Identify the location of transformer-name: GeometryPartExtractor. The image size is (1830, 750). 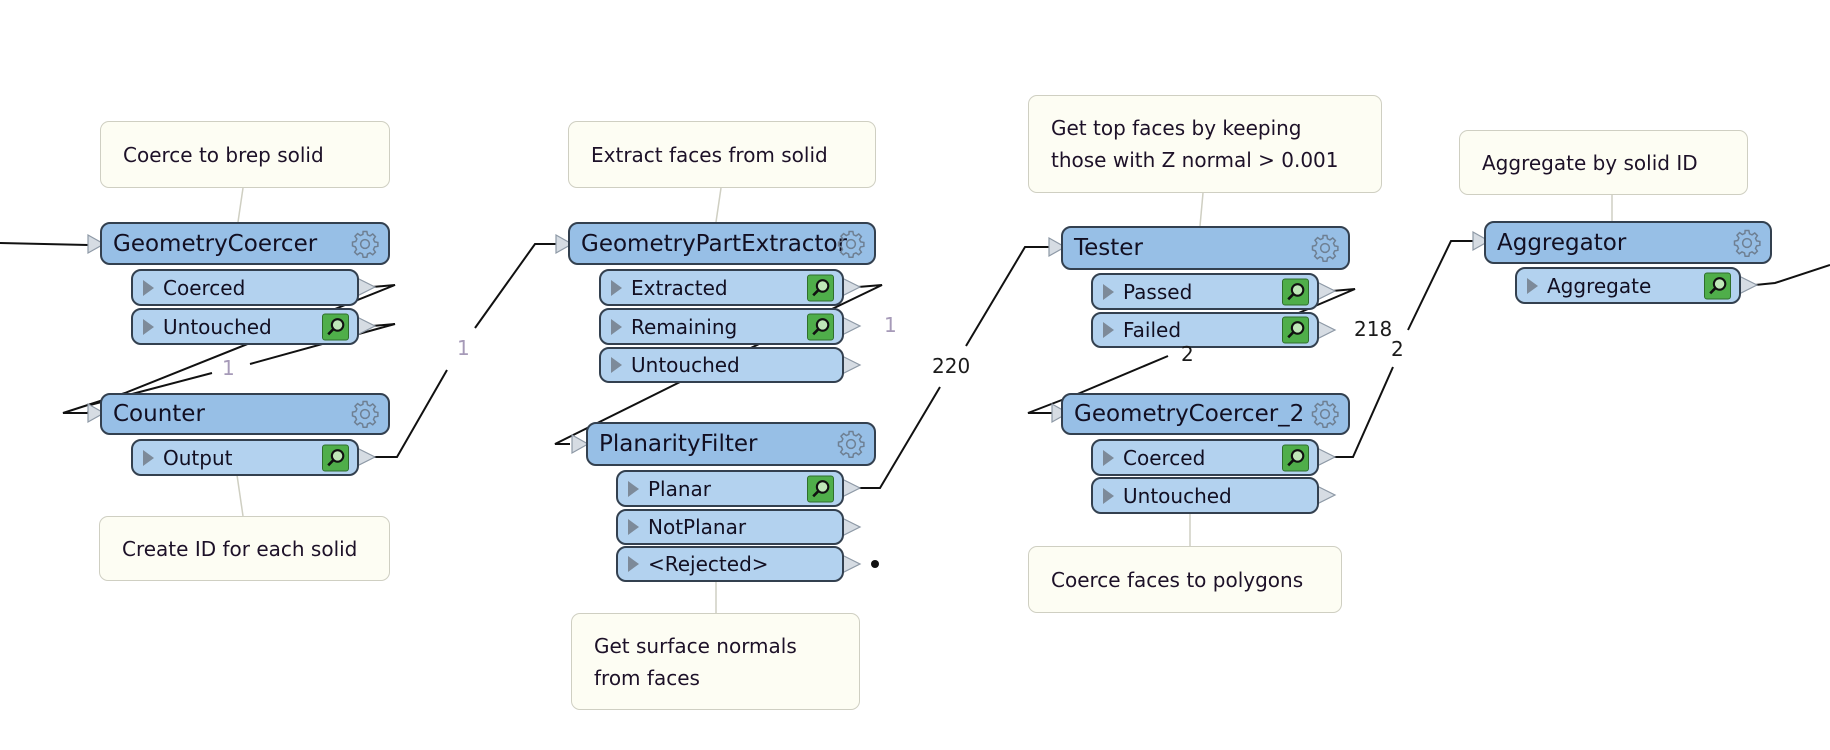
(714, 243).